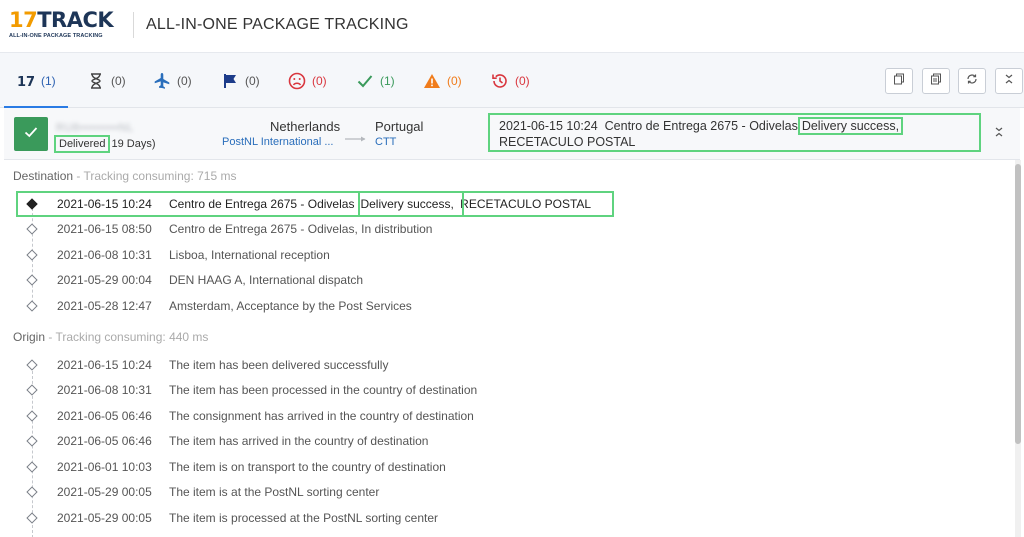 The image size is (1024, 537). Describe the element at coordinates (385, 142) in the screenshot. I see `destination-carrier-link: CTT` at that location.